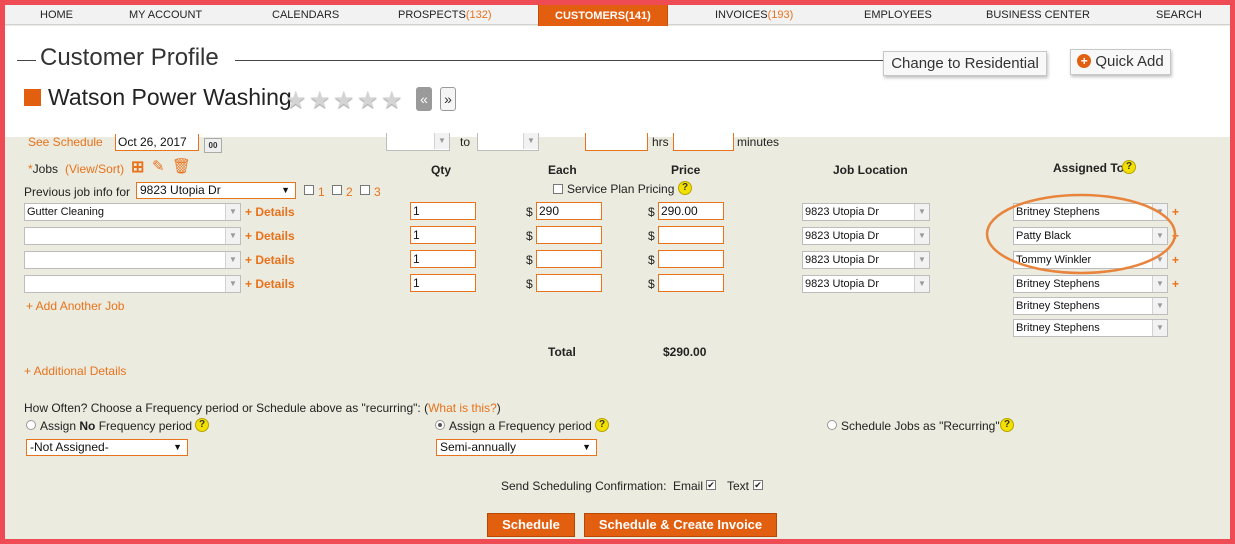  I want to click on view-sort-link: (View/Sort), so click(94, 169).